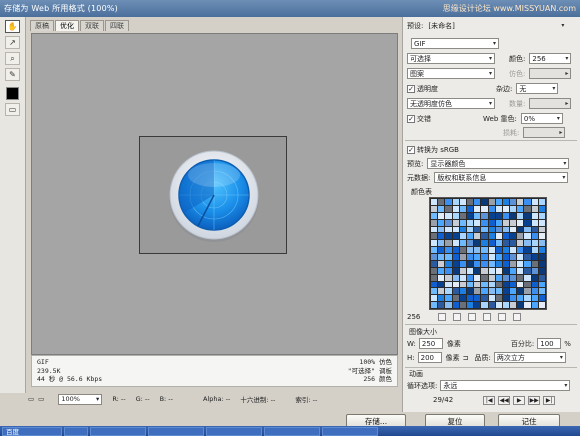  I want to click on preview-select: 显示器颜色 ▾, so click(498, 163).